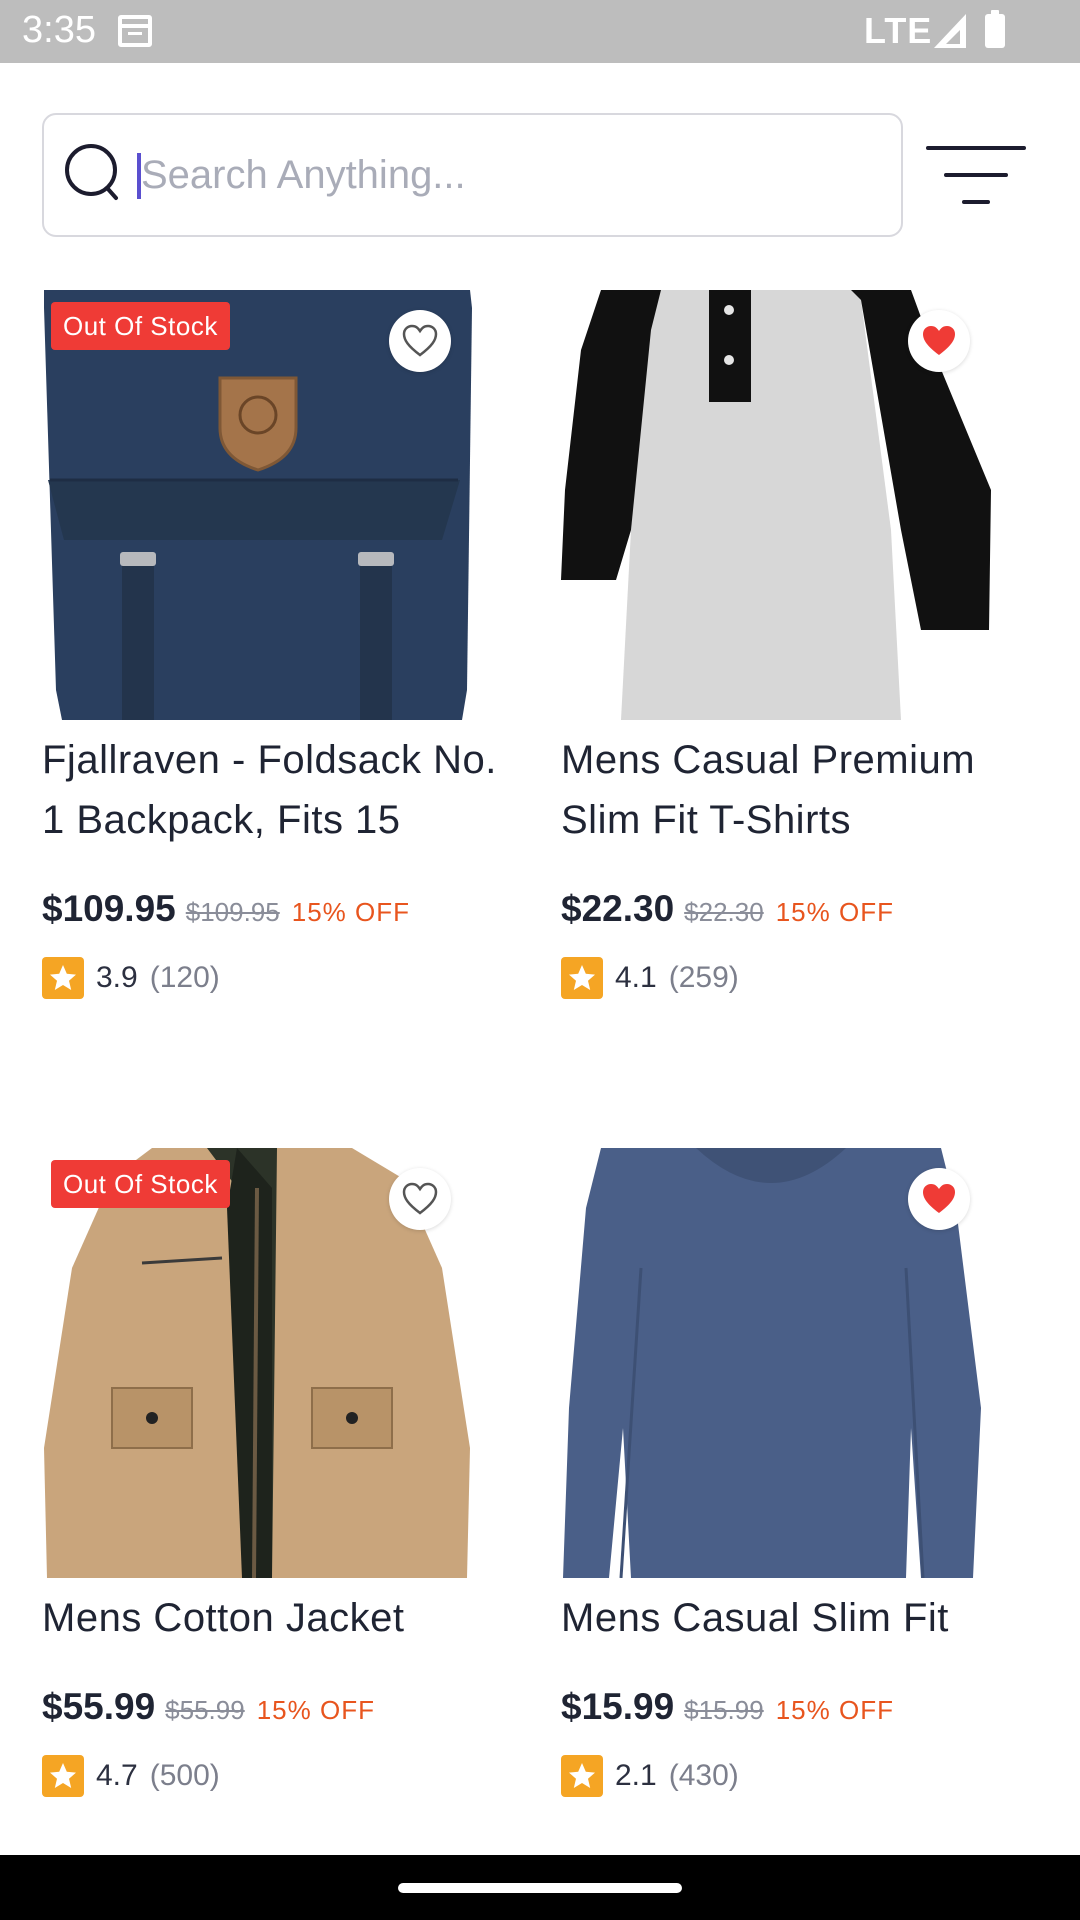 This screenshot has height=1920, width=1080. What do you see at coordinates (117, 1775) in the screenshot?
I see `rating-value: 4.7` at bounding box center [117, 1775].